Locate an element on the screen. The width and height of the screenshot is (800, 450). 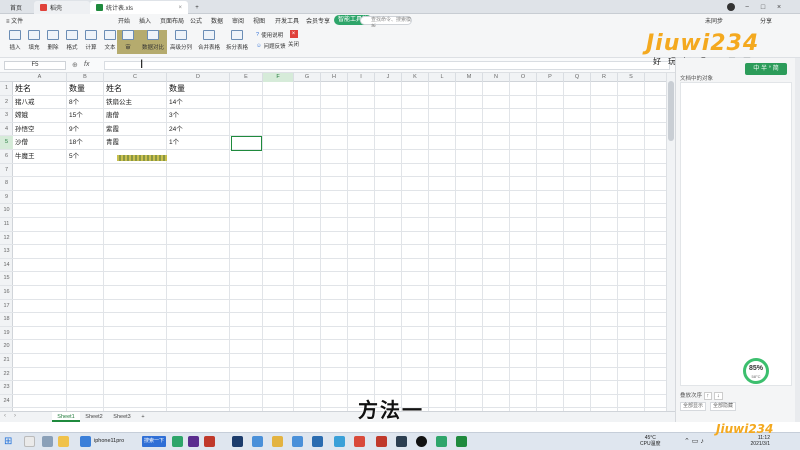
file-explorer-icon is located at coordinates (63, 441).